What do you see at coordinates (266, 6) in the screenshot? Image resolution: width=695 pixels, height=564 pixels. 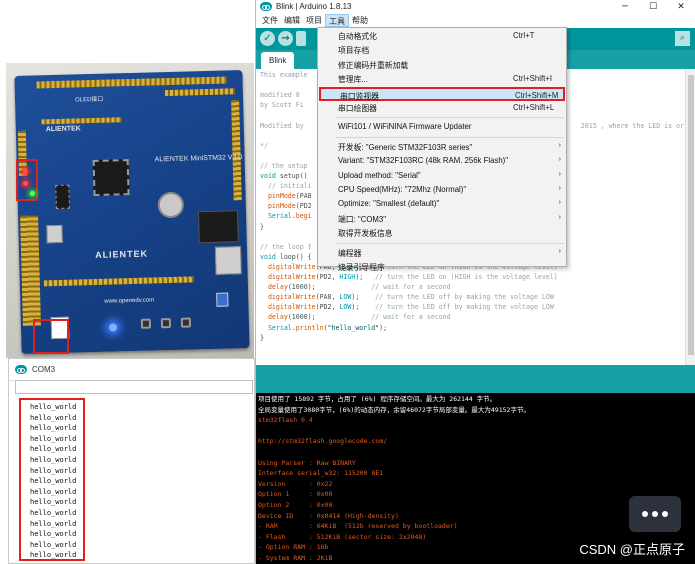 I see `arduino-icon` at bounding box center [266, 6].